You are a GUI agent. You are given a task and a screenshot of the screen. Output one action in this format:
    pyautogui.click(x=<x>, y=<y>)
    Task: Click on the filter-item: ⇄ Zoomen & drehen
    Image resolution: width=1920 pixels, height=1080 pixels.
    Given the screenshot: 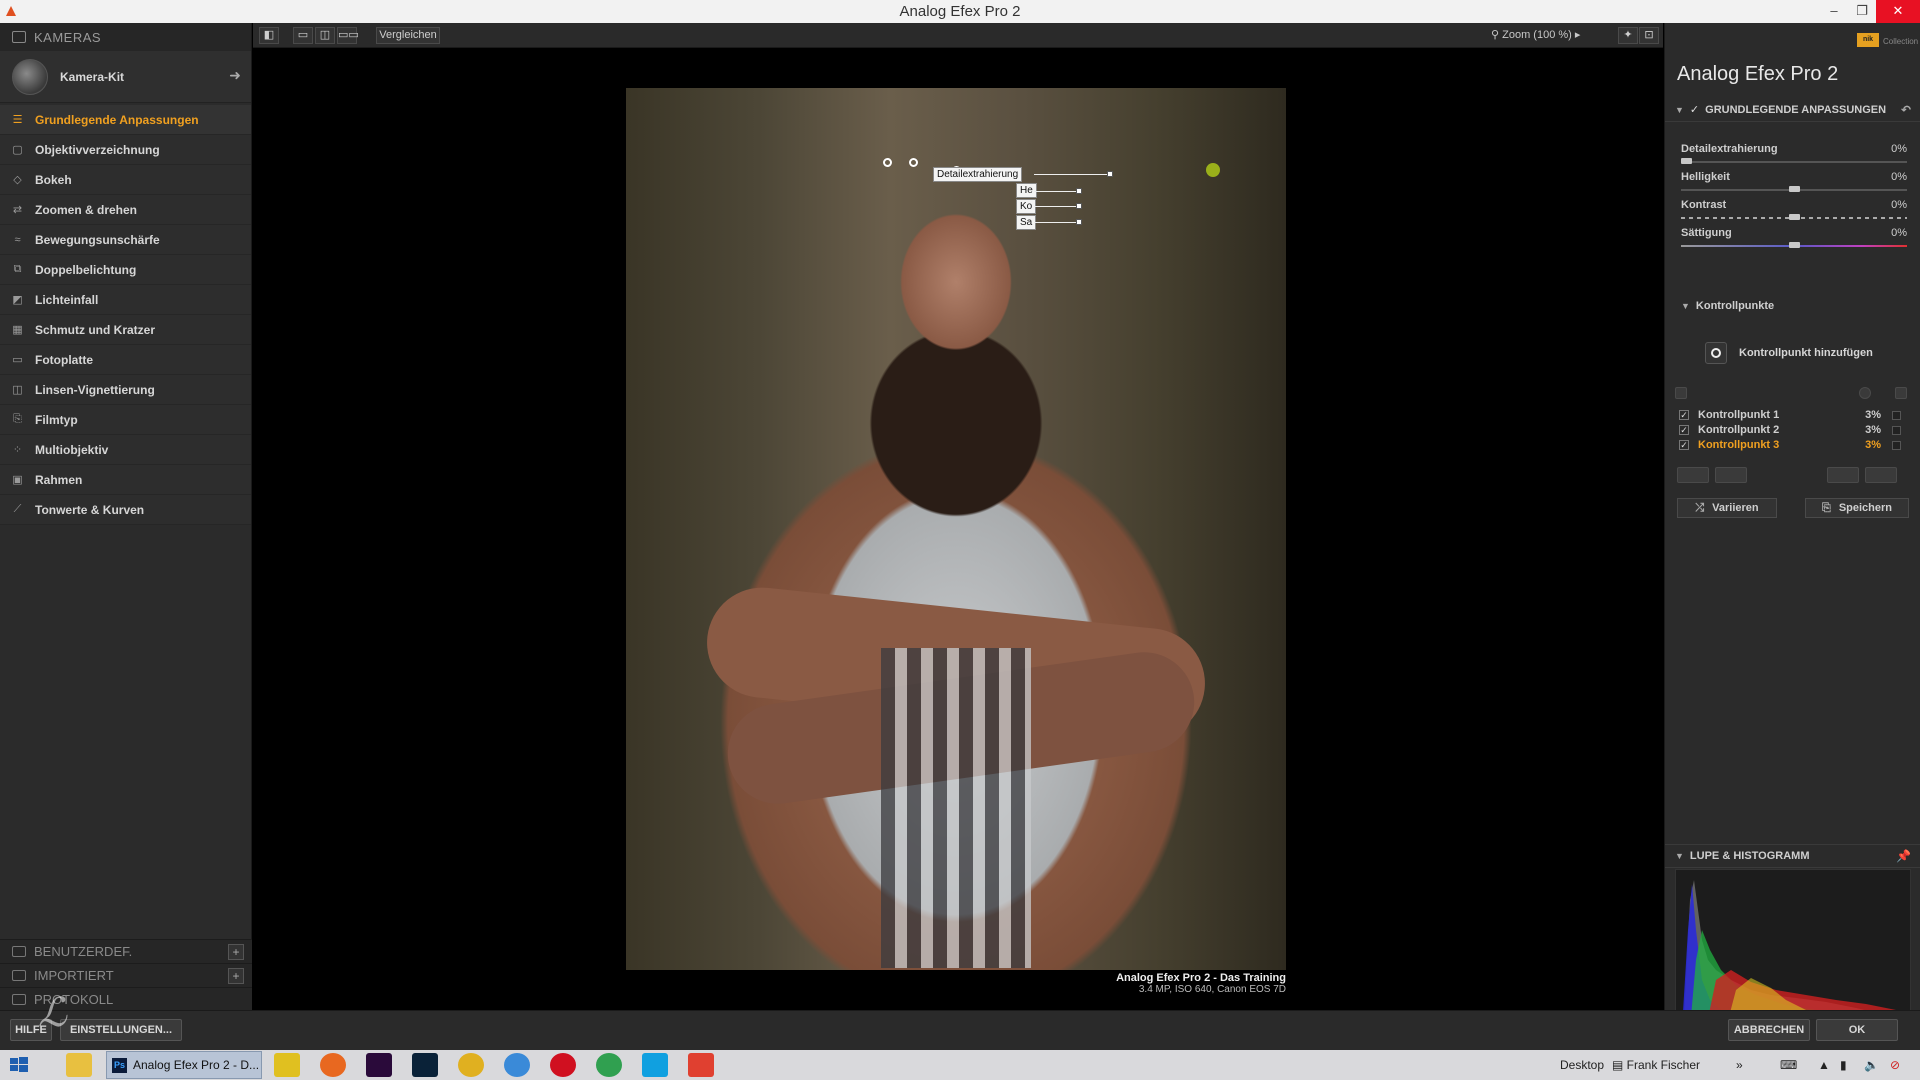 What is the action you would take?
    pyautogui.click(x=125, y=210)
    